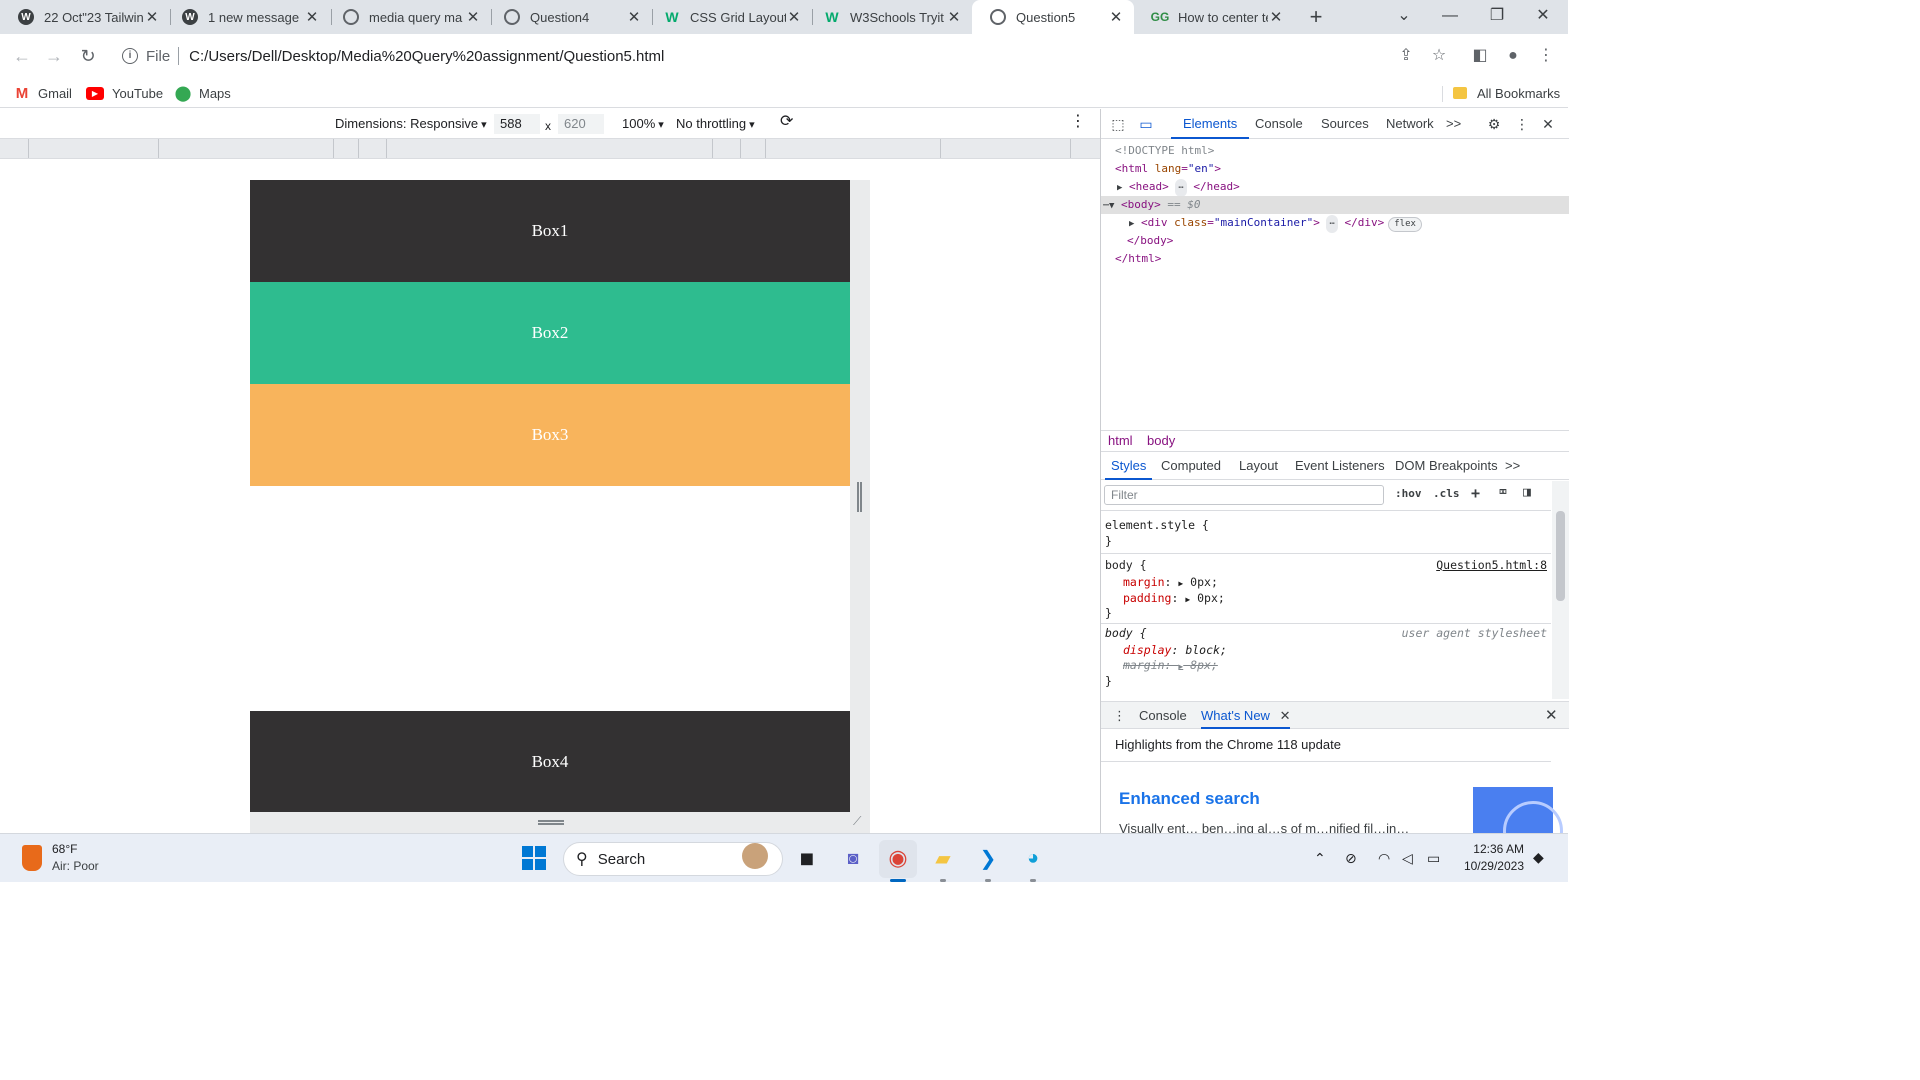 This screenshot has width=1920, height=1080. Describe the element at coordinates (1446, 493) in the screenshot. I see `class-toggle: .cls` at that location.